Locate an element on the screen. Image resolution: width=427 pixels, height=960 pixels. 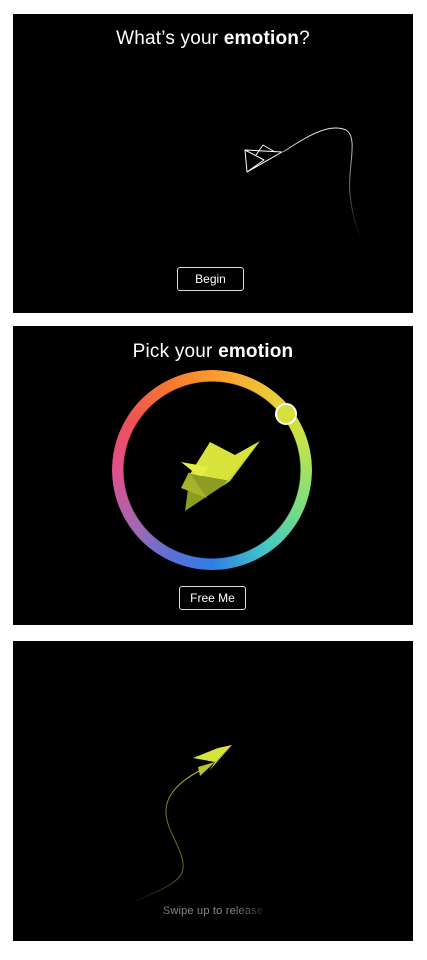
begin-button: Begin is located at coordinates (210, 279).